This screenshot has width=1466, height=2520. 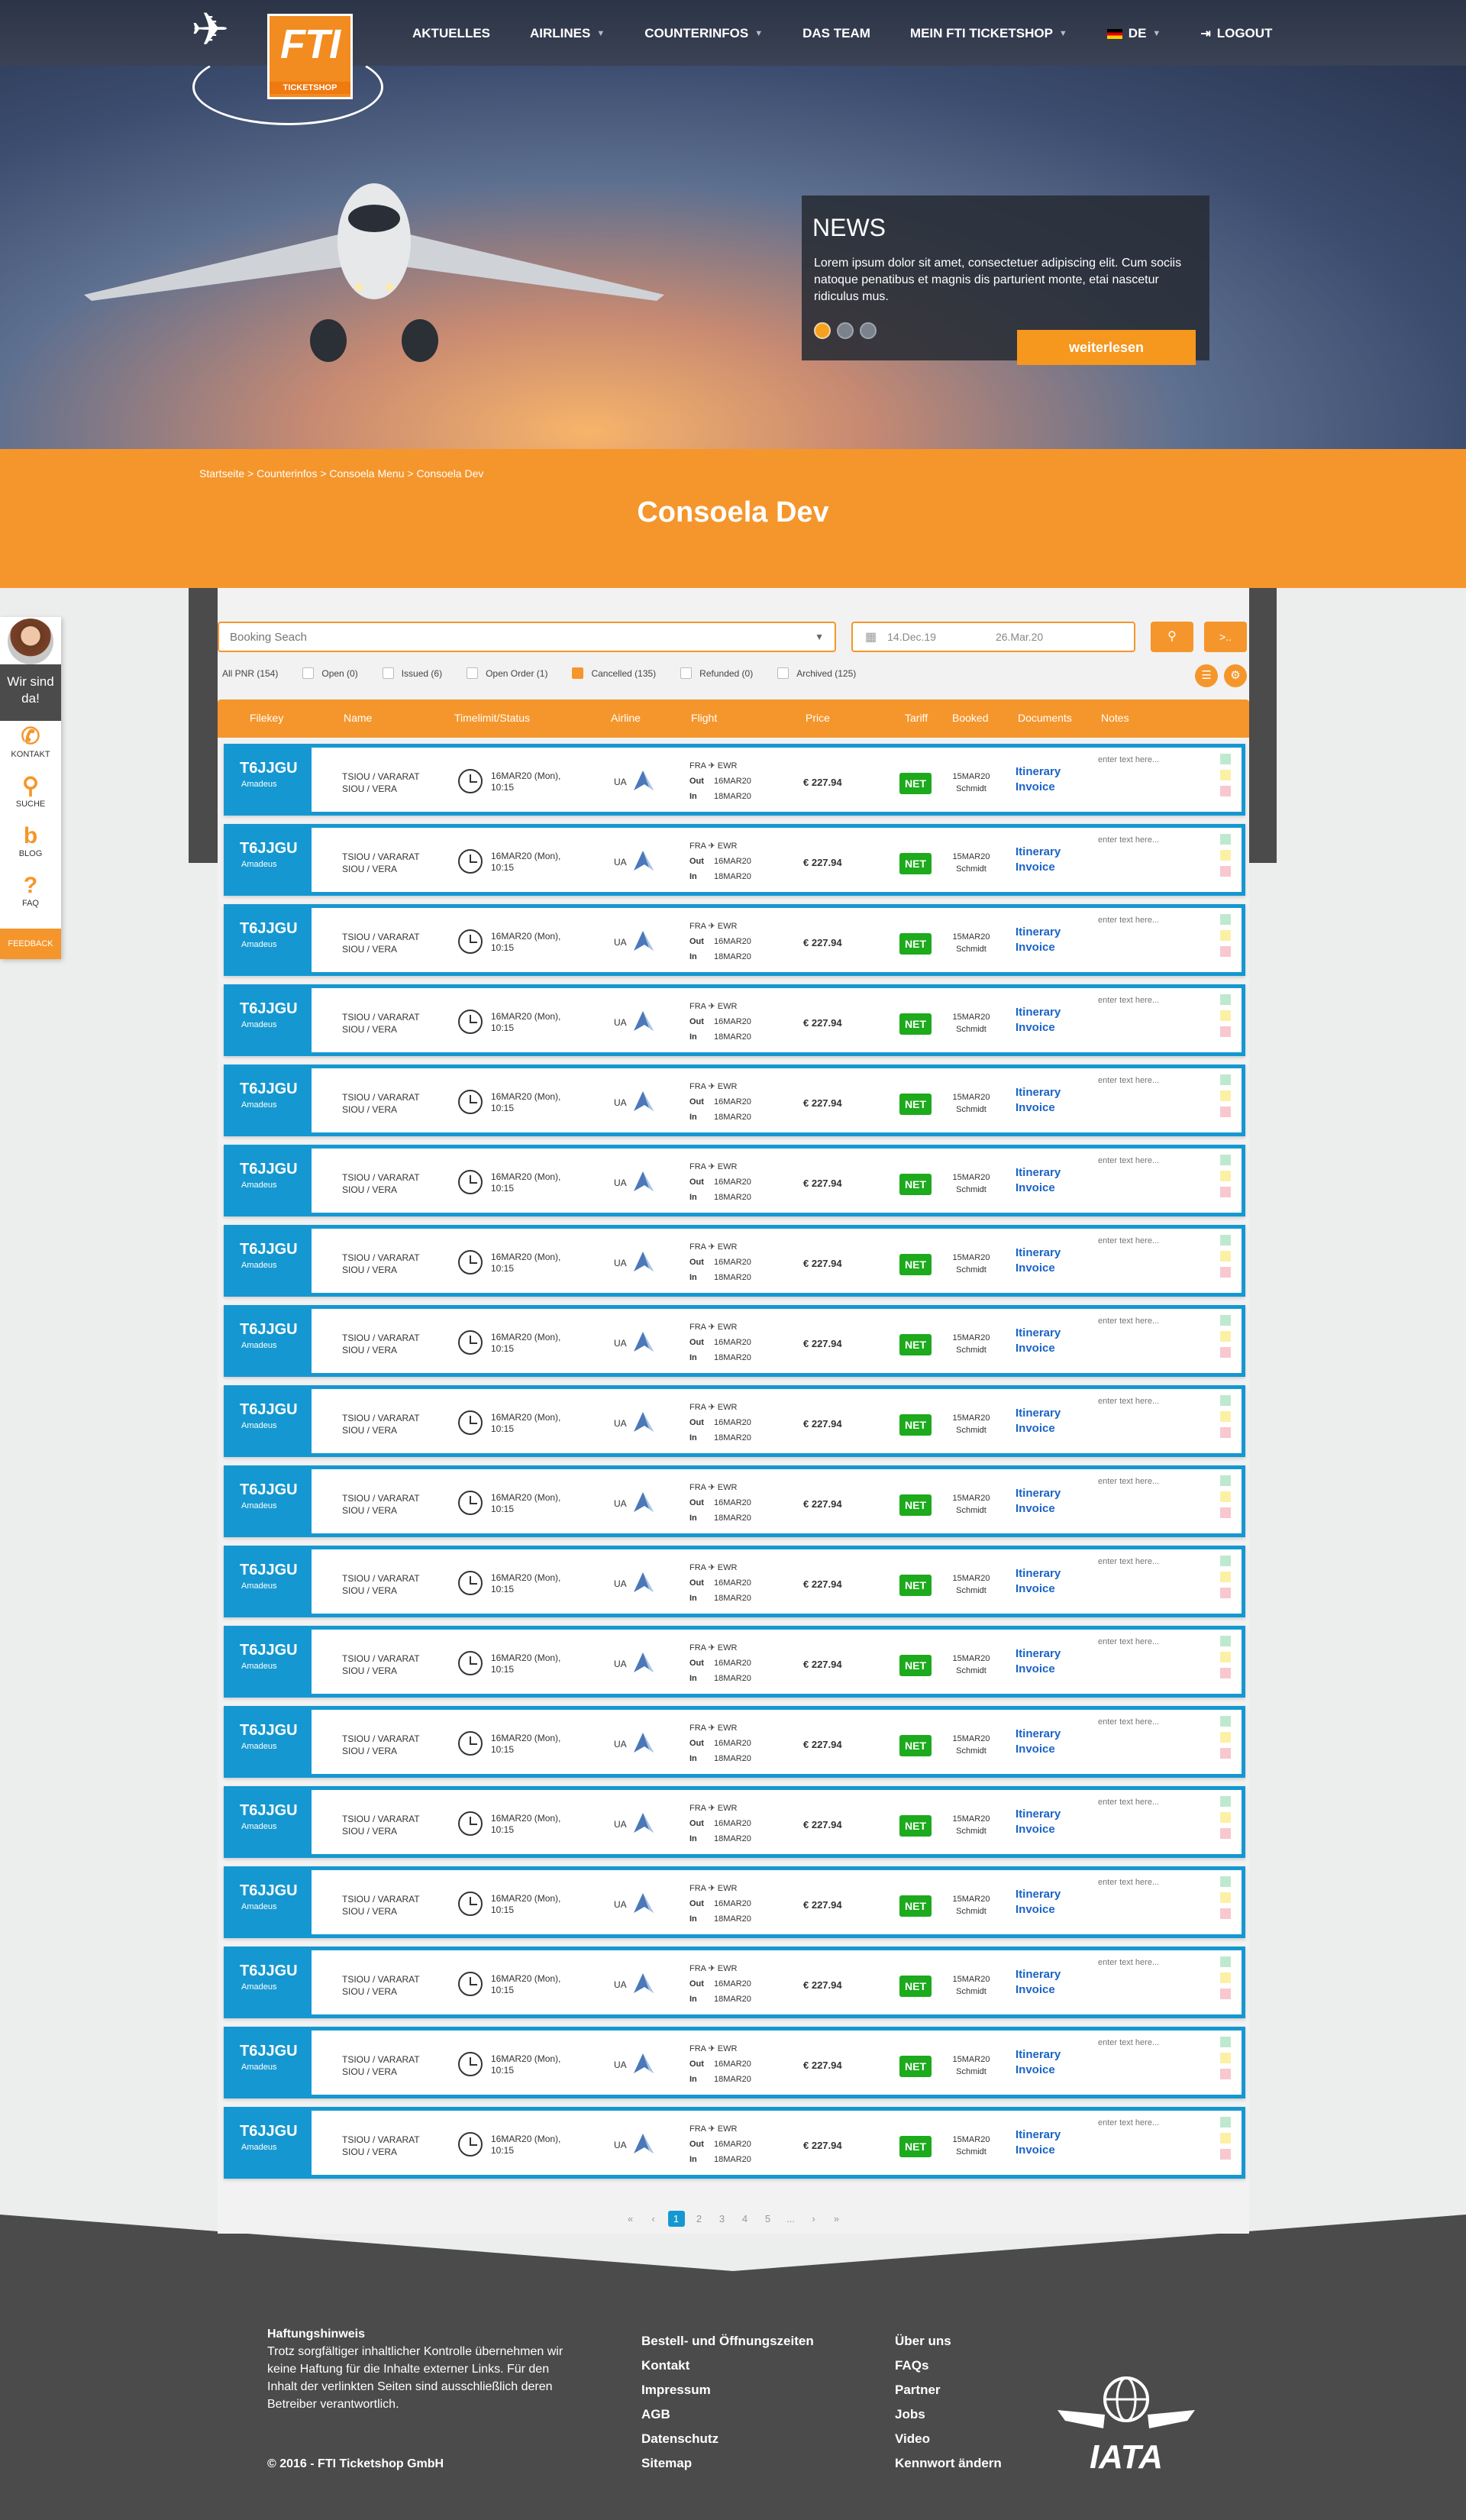 I want to click on page-5: 5, so click(x=769, y=2218).